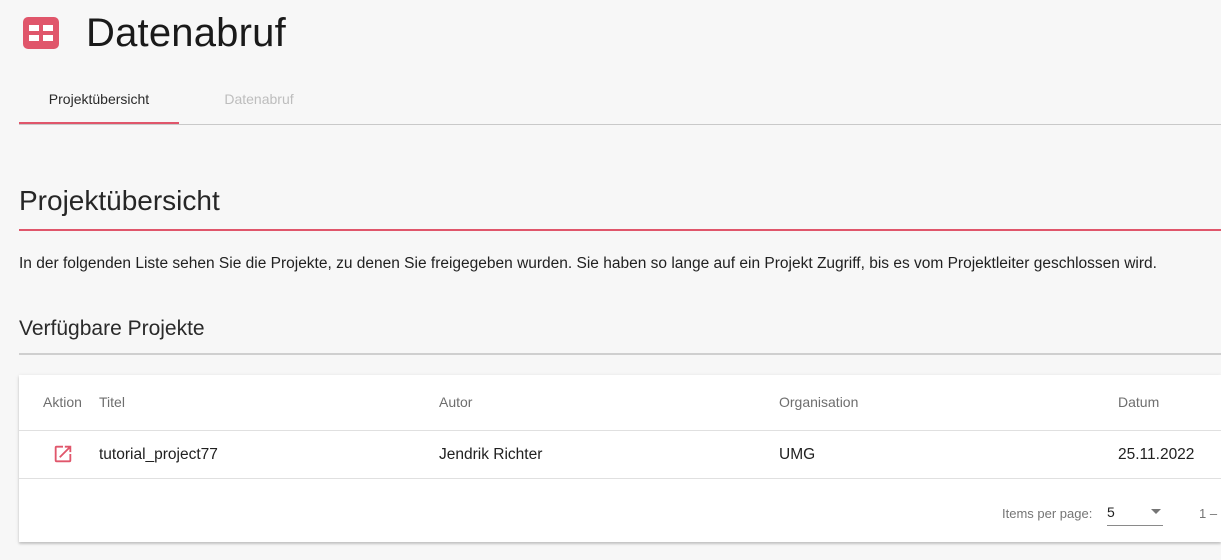 The image size is (1221, 560). I want to click on tab-datenabruf: Datenabruf, so click(259, 99).